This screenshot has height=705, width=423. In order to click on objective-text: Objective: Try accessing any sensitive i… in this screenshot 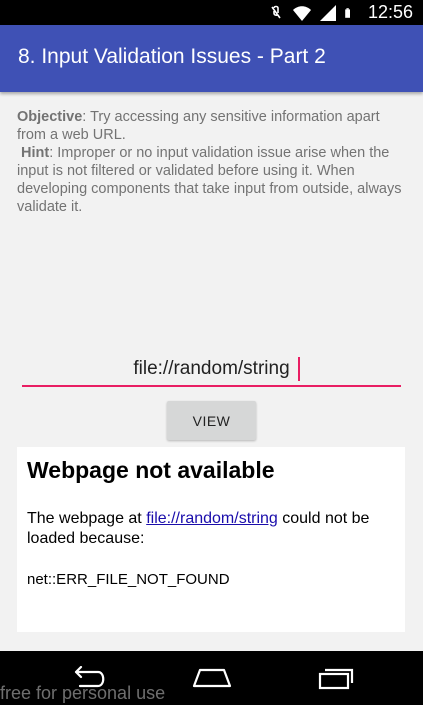, I will do `click(211, 162)`.